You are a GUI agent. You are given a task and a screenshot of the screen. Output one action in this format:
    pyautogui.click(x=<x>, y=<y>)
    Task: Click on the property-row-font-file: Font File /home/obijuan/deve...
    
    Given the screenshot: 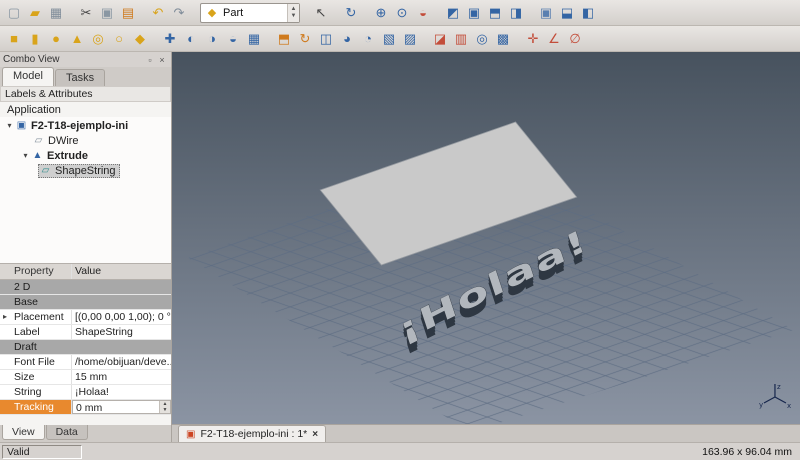 What is the action you would take?
    pyautogui.click(x=85, y=362)
    